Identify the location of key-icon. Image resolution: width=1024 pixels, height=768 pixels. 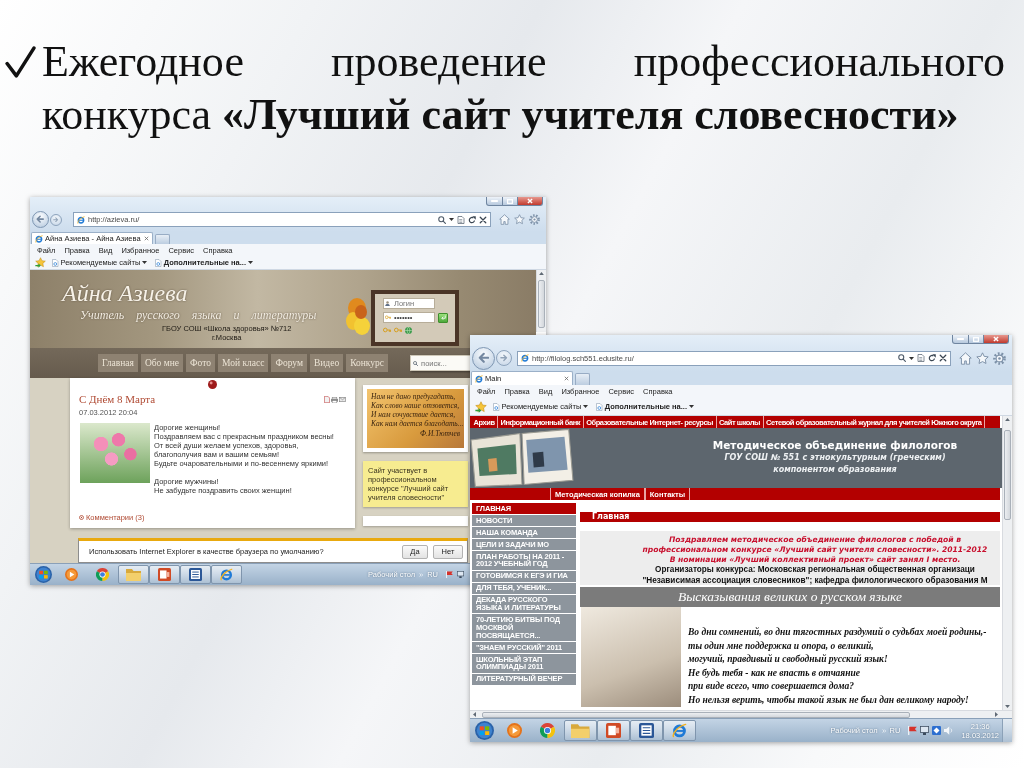
(388, 317).